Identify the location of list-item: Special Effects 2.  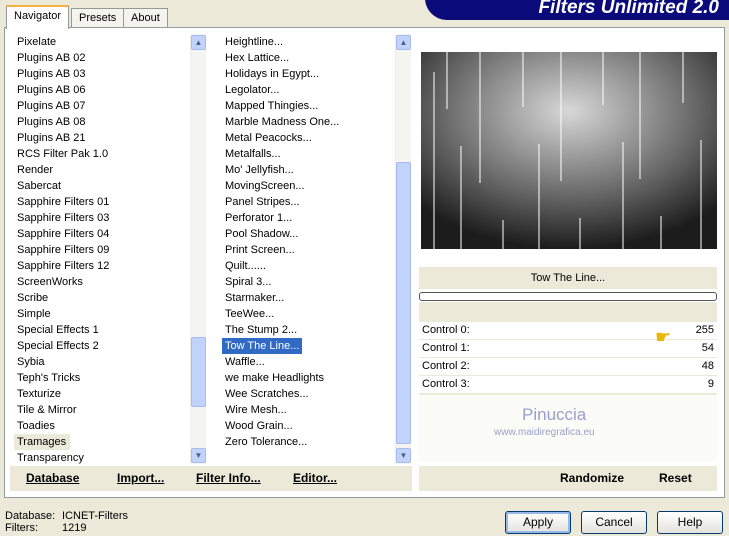
(102, 346).